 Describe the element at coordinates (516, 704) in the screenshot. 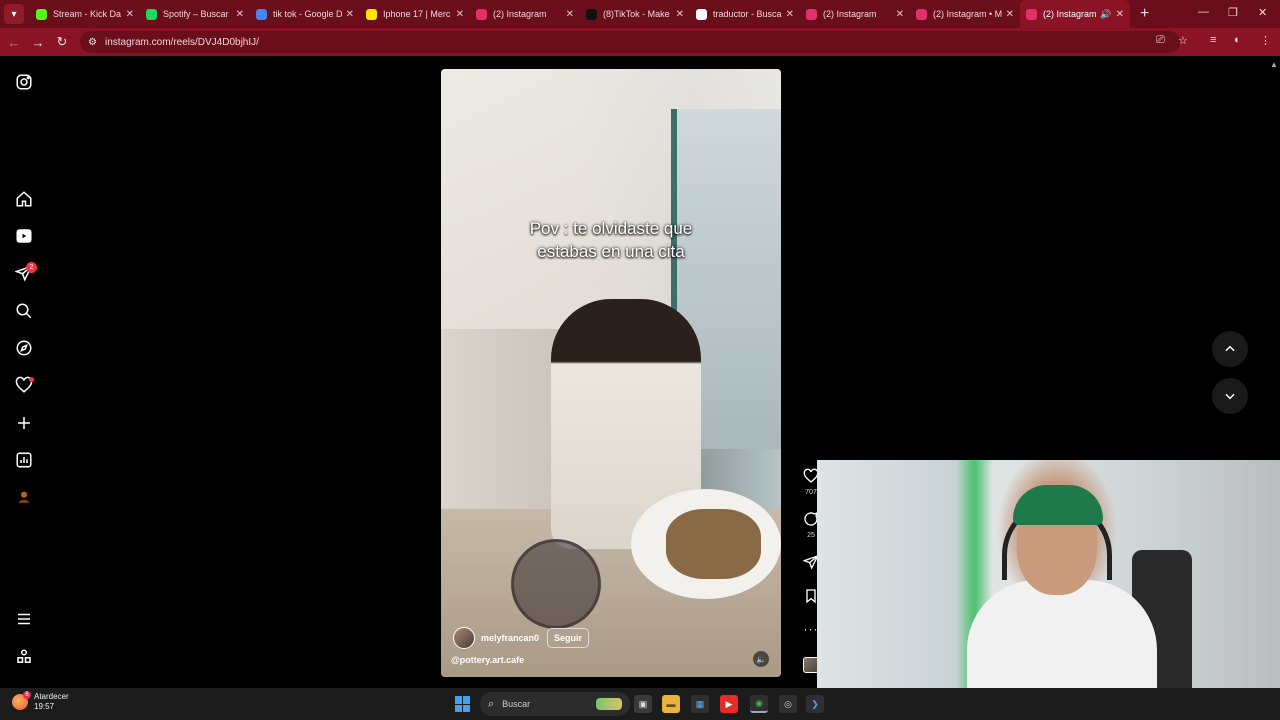

I see `taskbar-search-placeholder: Buscar` at that location.